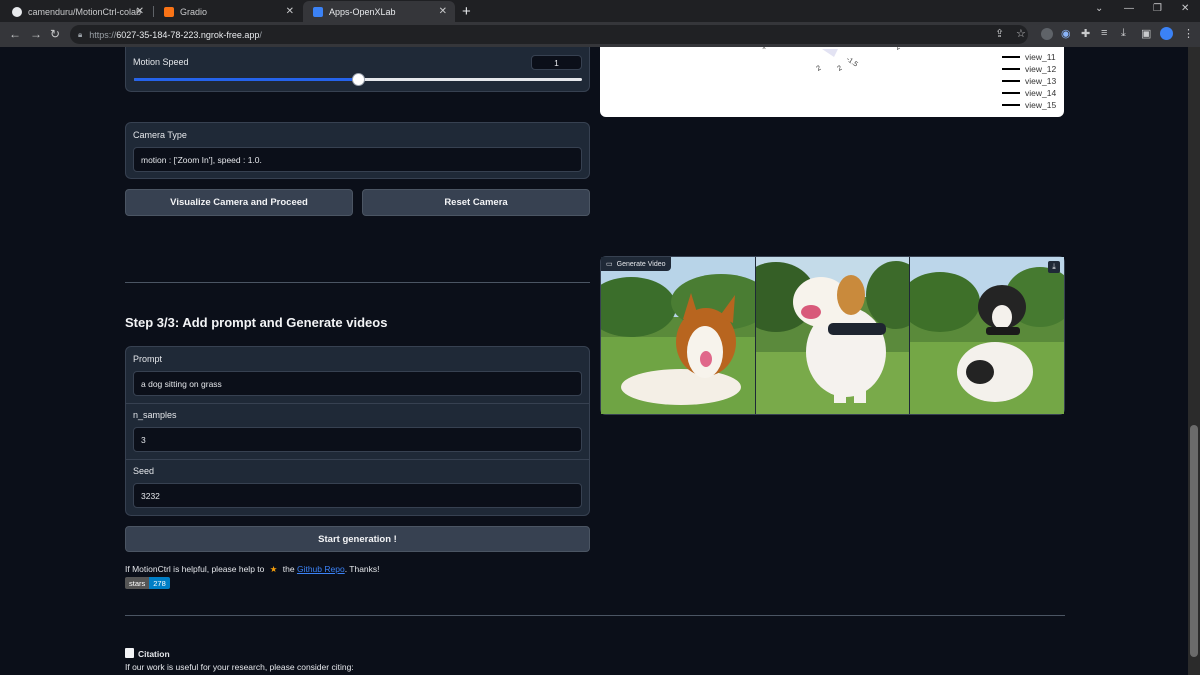 This screenshot has width=1200, height=675. What do you see at coordinates (357, 69) in the screenshot?
I see `motion-speed-panel: Motion Speed 1` at bounding box center [357, 69].